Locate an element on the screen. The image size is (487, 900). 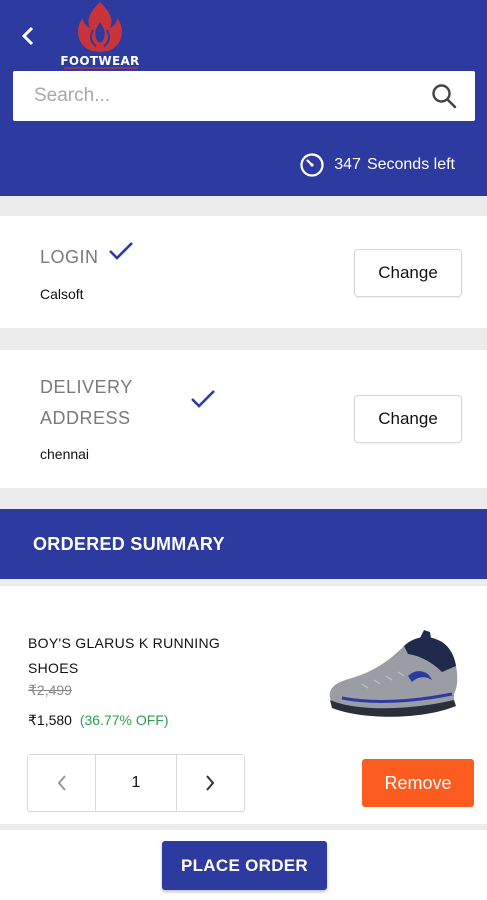
timer-icon is located at coordinates (312, 165).